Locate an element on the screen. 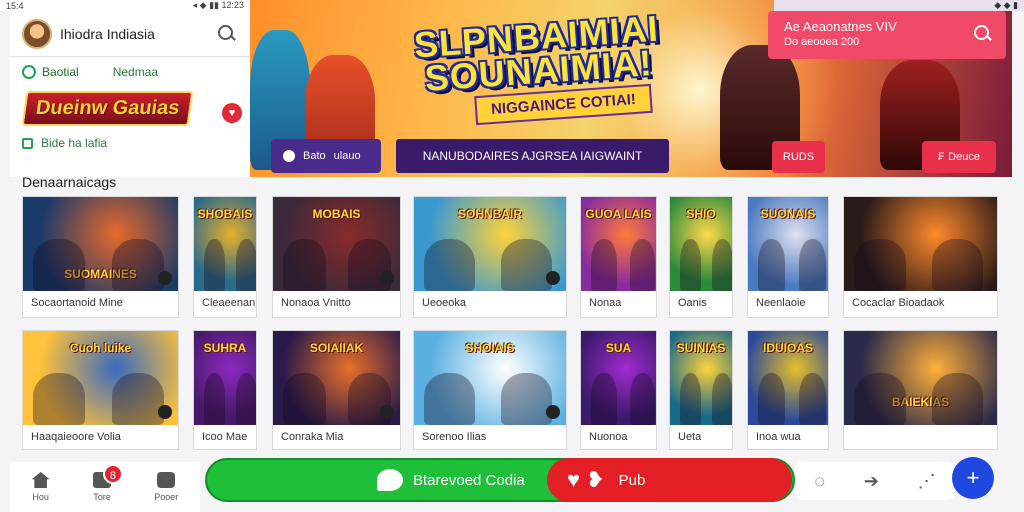 The height and width of the screenshot is (512, 1024). game-card: SHOBAIS Cleaeenan is located at coordinates (225, 257).